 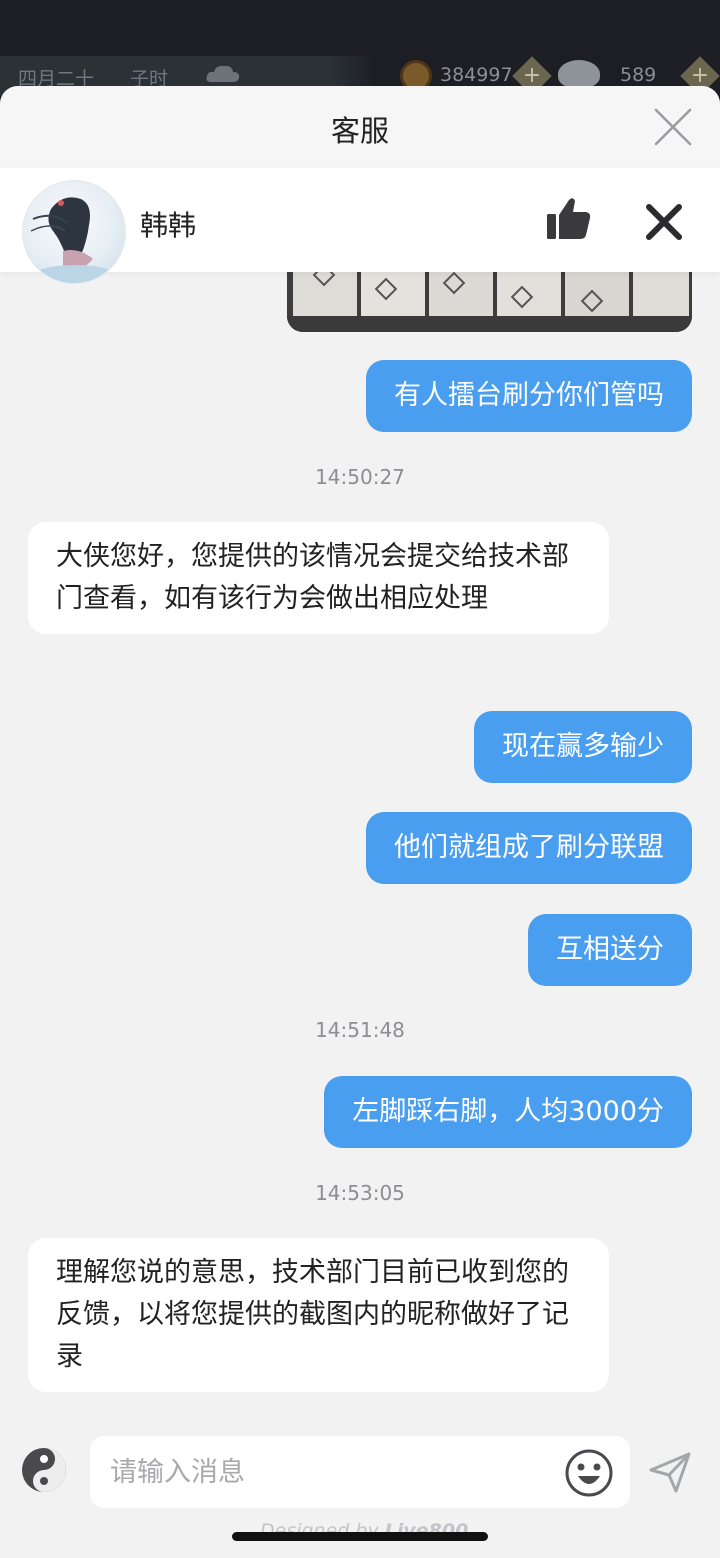 I want to click on sheet-header: 客服, so click(x=360, y=127).